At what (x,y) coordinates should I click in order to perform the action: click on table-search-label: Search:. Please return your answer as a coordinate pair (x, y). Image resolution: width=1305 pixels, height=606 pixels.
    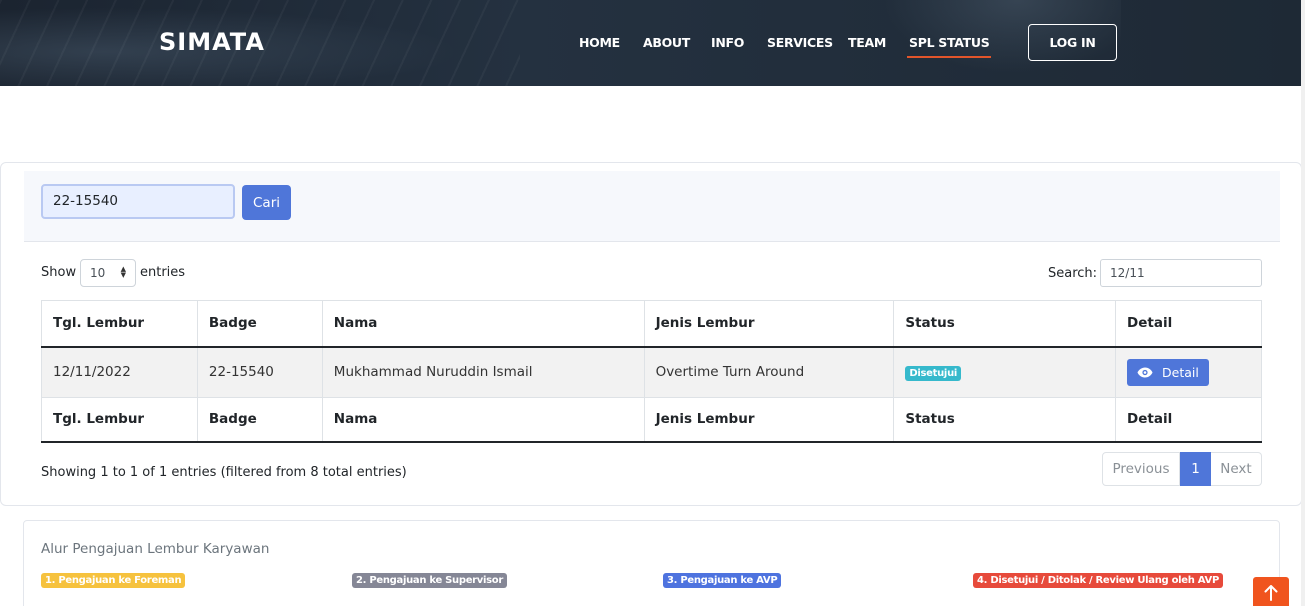
    Looking at the image, I should click on (1073, 273).